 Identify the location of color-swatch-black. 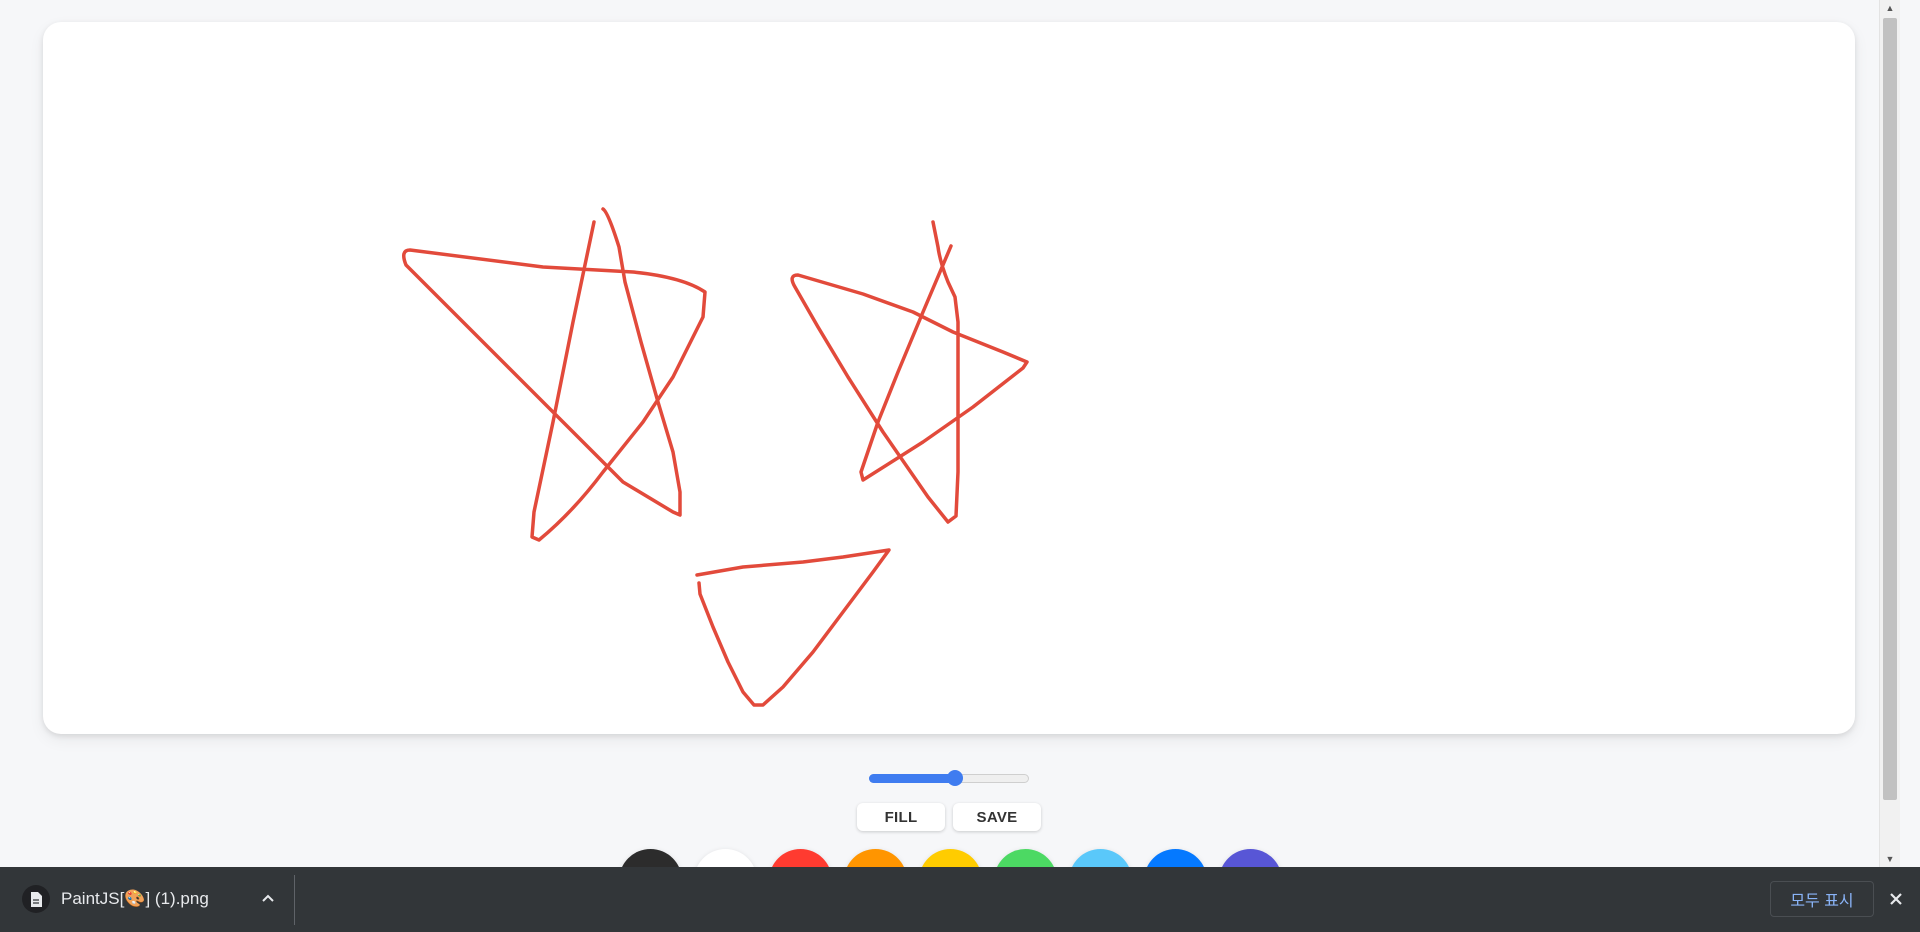
(650, 858).